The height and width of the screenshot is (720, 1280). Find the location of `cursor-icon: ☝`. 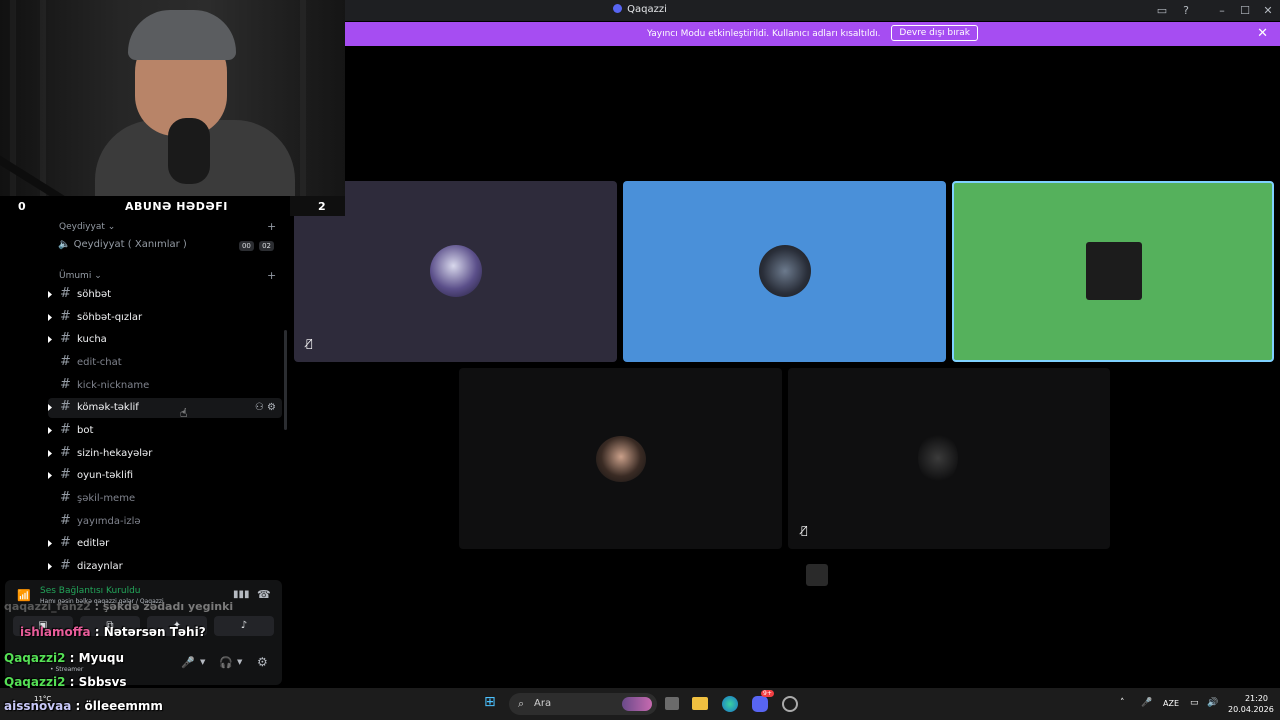

cursor-icon: ☝ is located at coordinates (184, 413).